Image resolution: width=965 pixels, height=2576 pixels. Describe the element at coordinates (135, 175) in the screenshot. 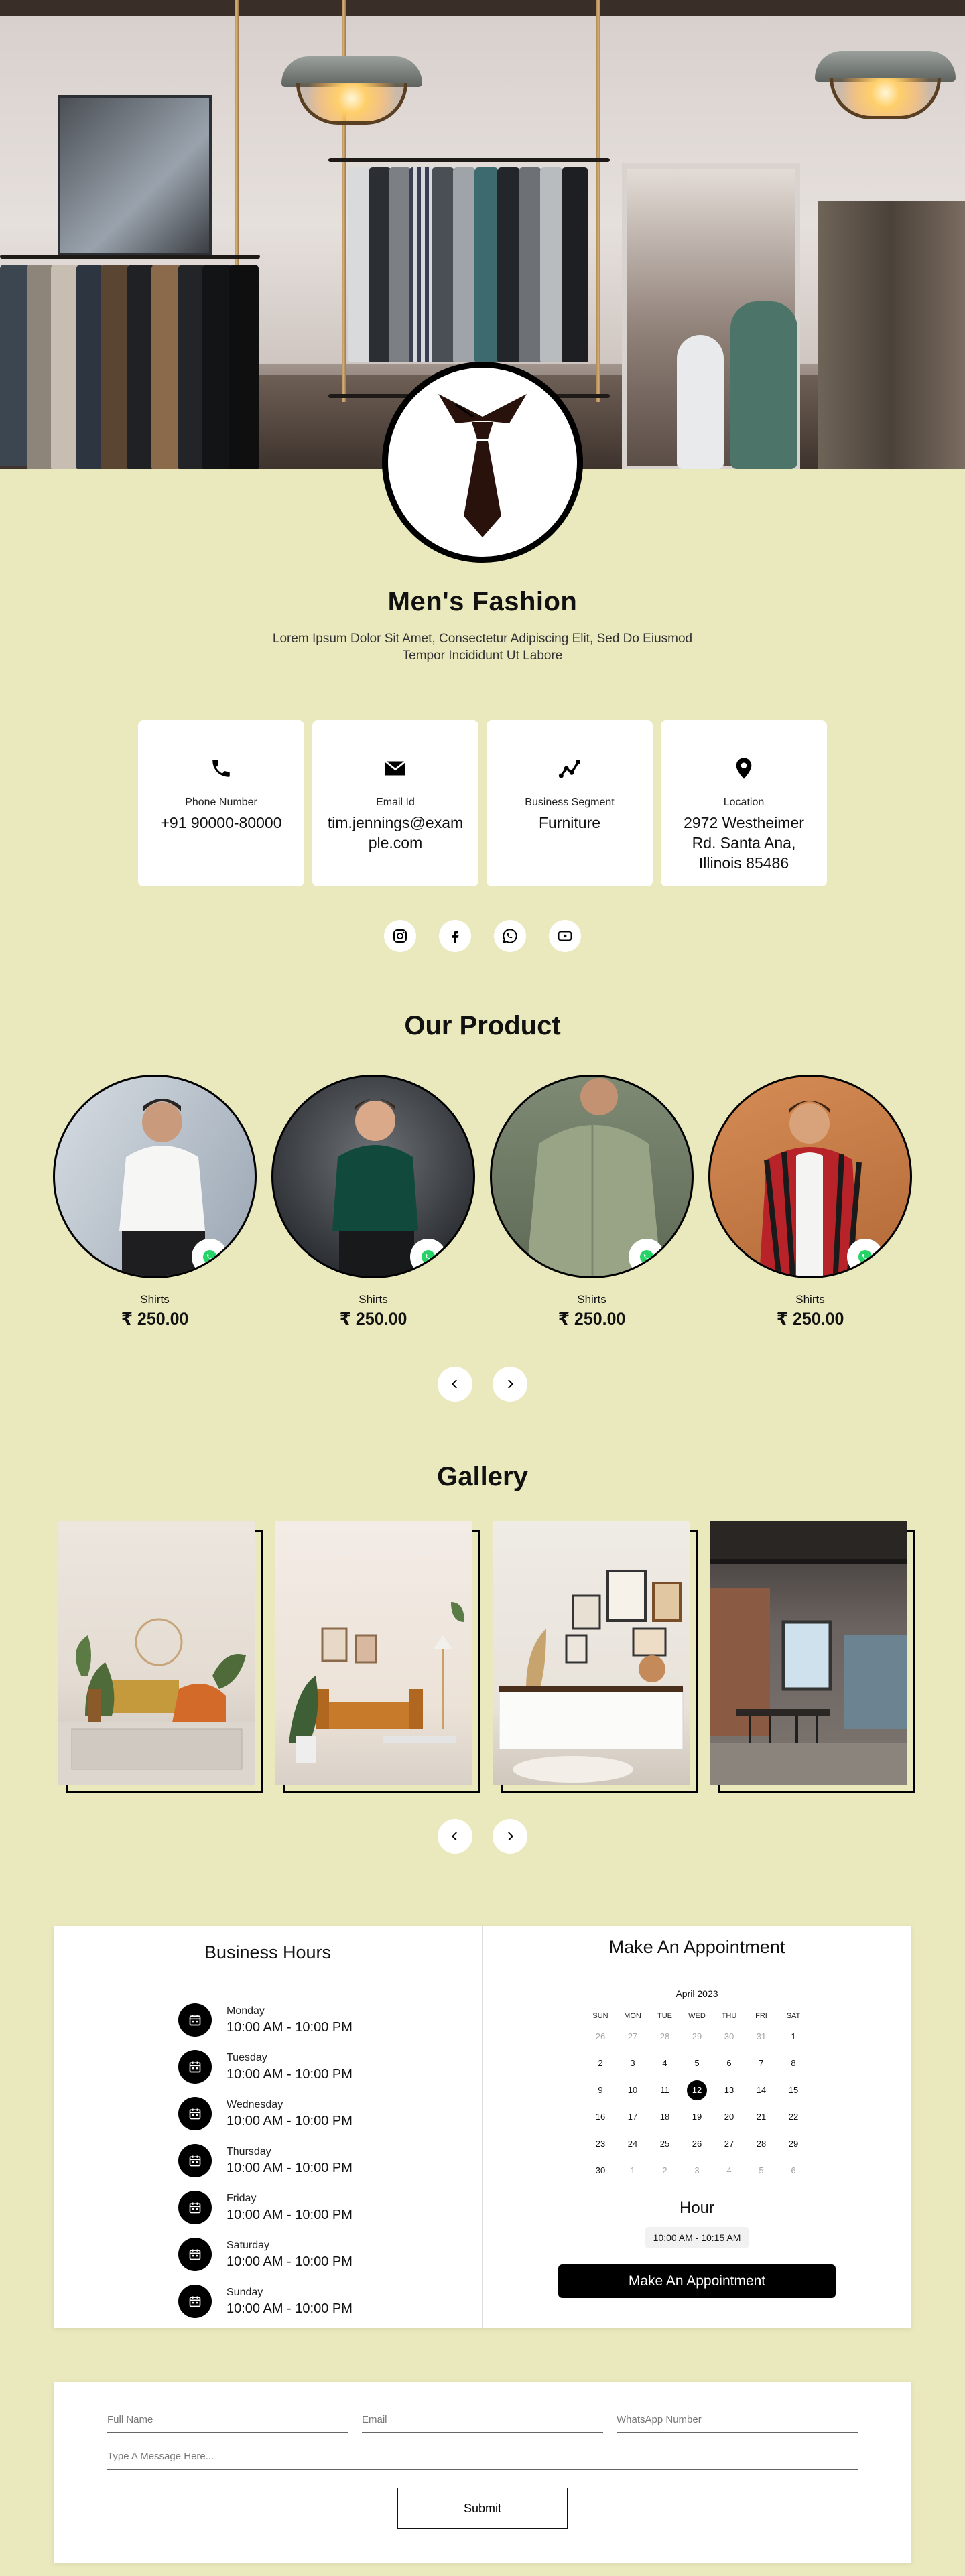

I see `wall-poster` at that location.